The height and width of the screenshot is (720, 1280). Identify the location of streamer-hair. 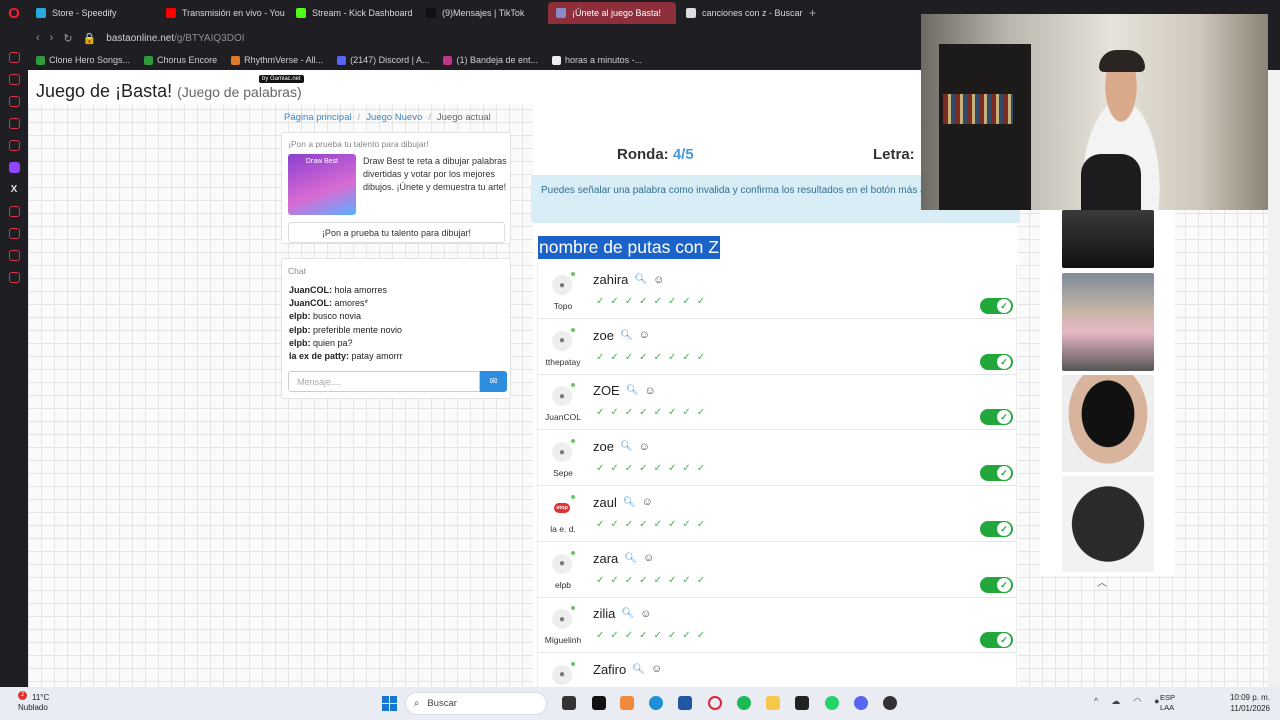
(1122, 61).